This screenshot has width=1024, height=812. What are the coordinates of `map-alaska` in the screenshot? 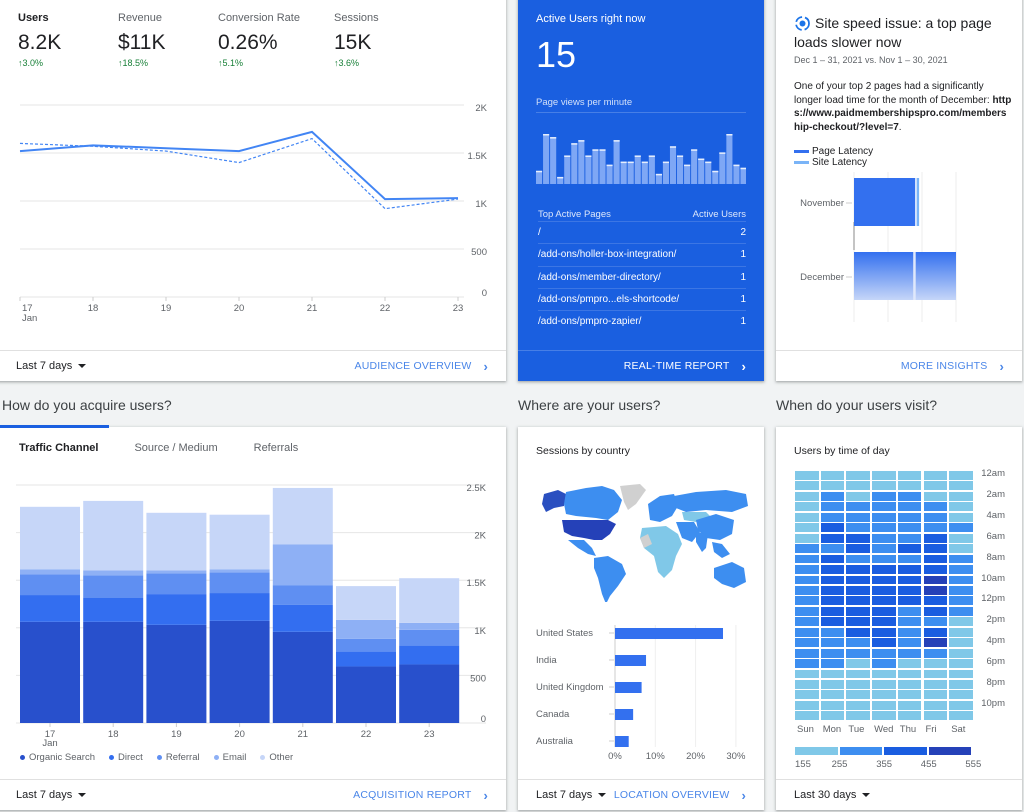 It's located at (554, 501).